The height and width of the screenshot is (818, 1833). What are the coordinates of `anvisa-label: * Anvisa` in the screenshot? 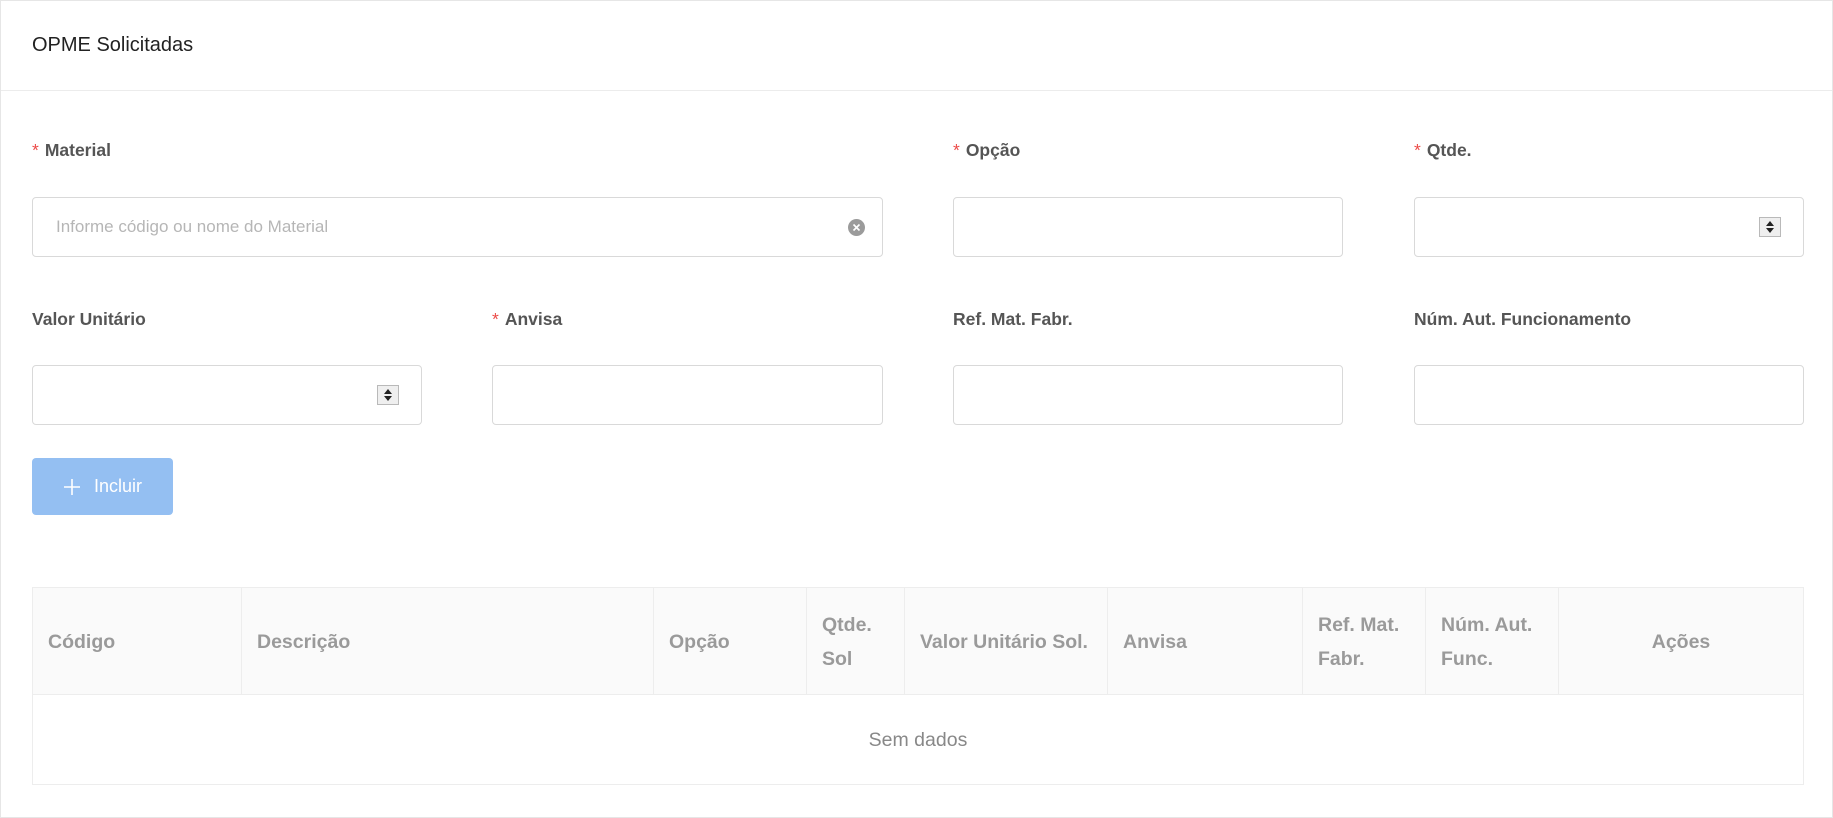 It's located at (527, 319).